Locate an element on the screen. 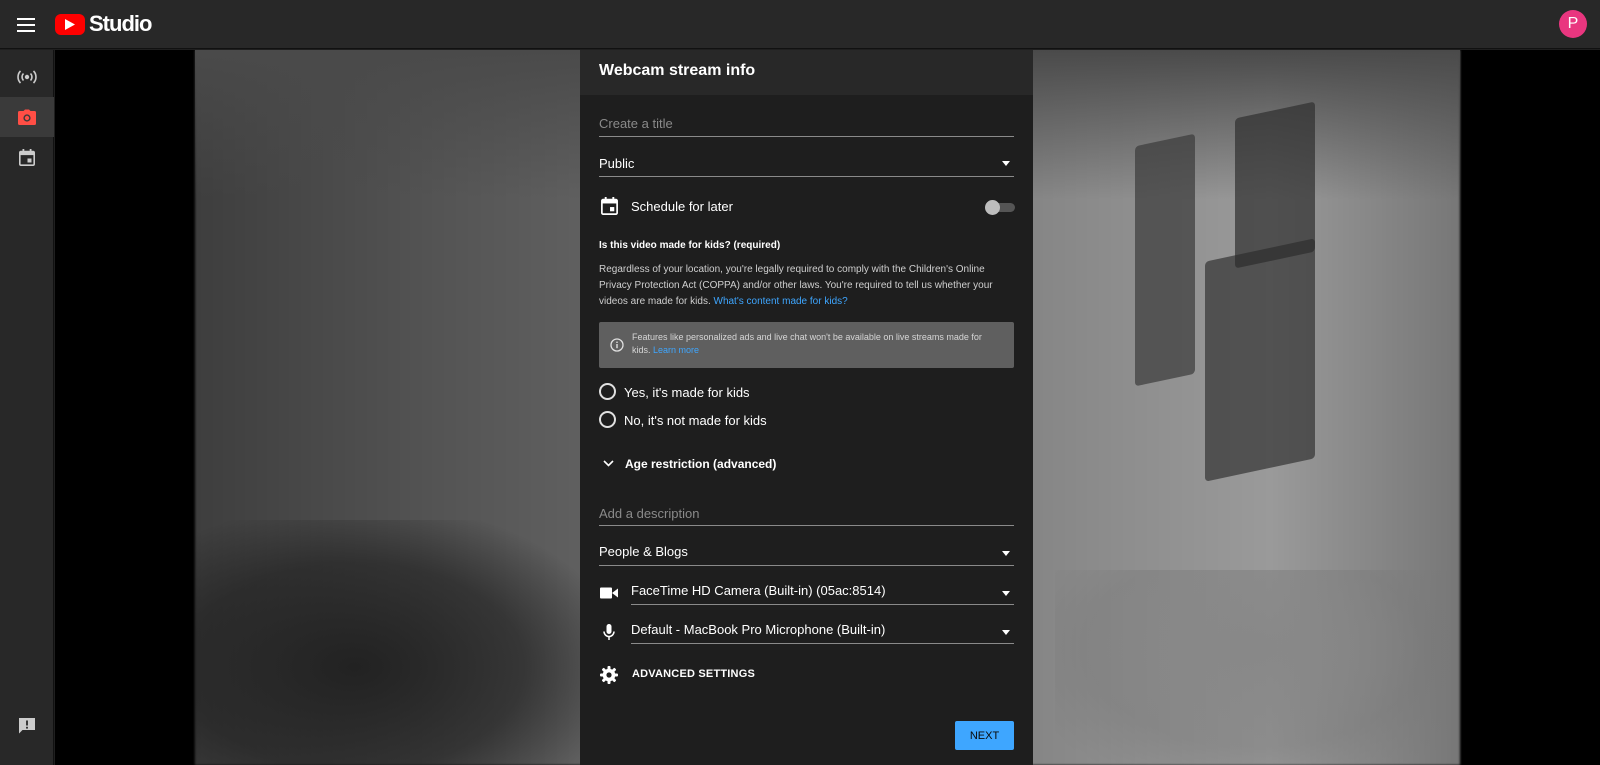  title-placeholder: Create a title is located at coordinates (636, 123).